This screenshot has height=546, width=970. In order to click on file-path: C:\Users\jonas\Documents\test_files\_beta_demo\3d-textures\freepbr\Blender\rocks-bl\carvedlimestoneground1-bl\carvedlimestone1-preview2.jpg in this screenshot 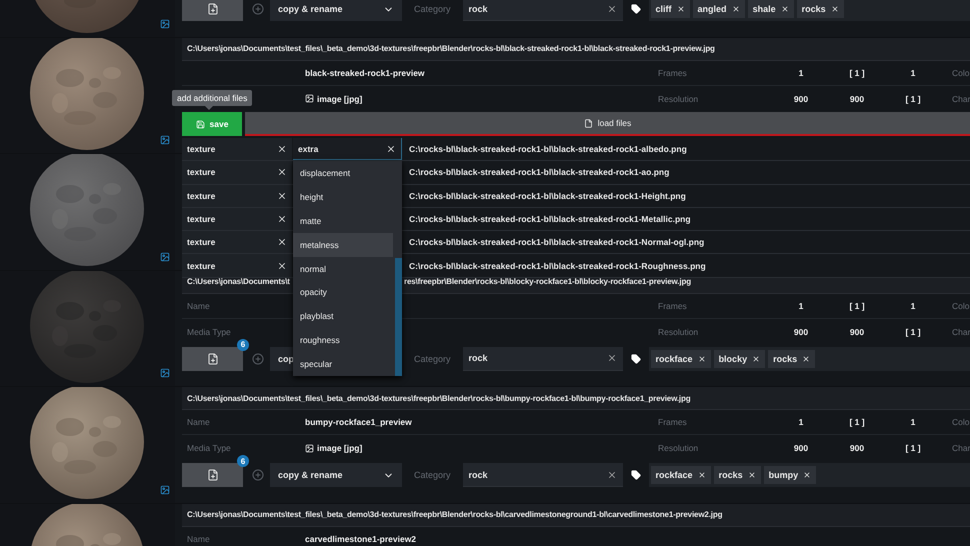, I will do `click(576, 515)`.